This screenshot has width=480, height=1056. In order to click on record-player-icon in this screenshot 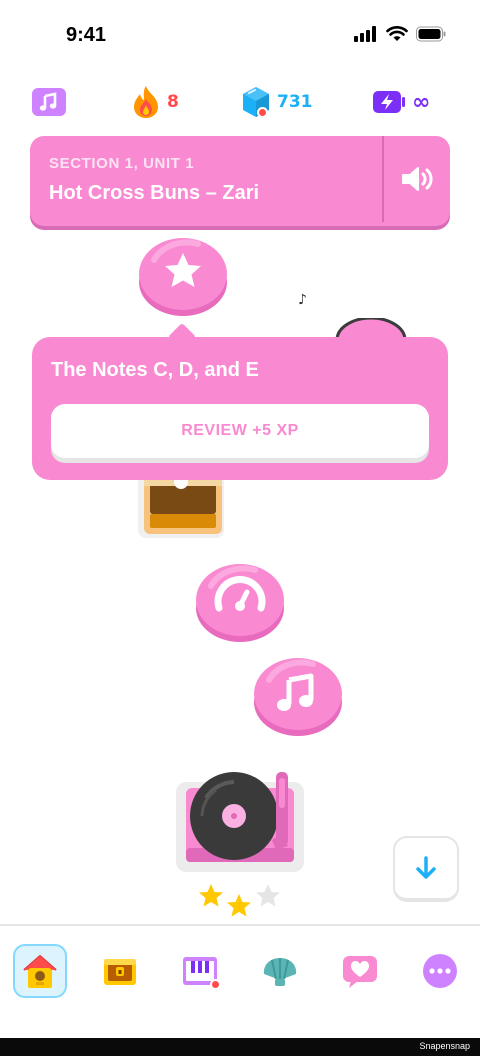, I will do `click(240, 822)`.